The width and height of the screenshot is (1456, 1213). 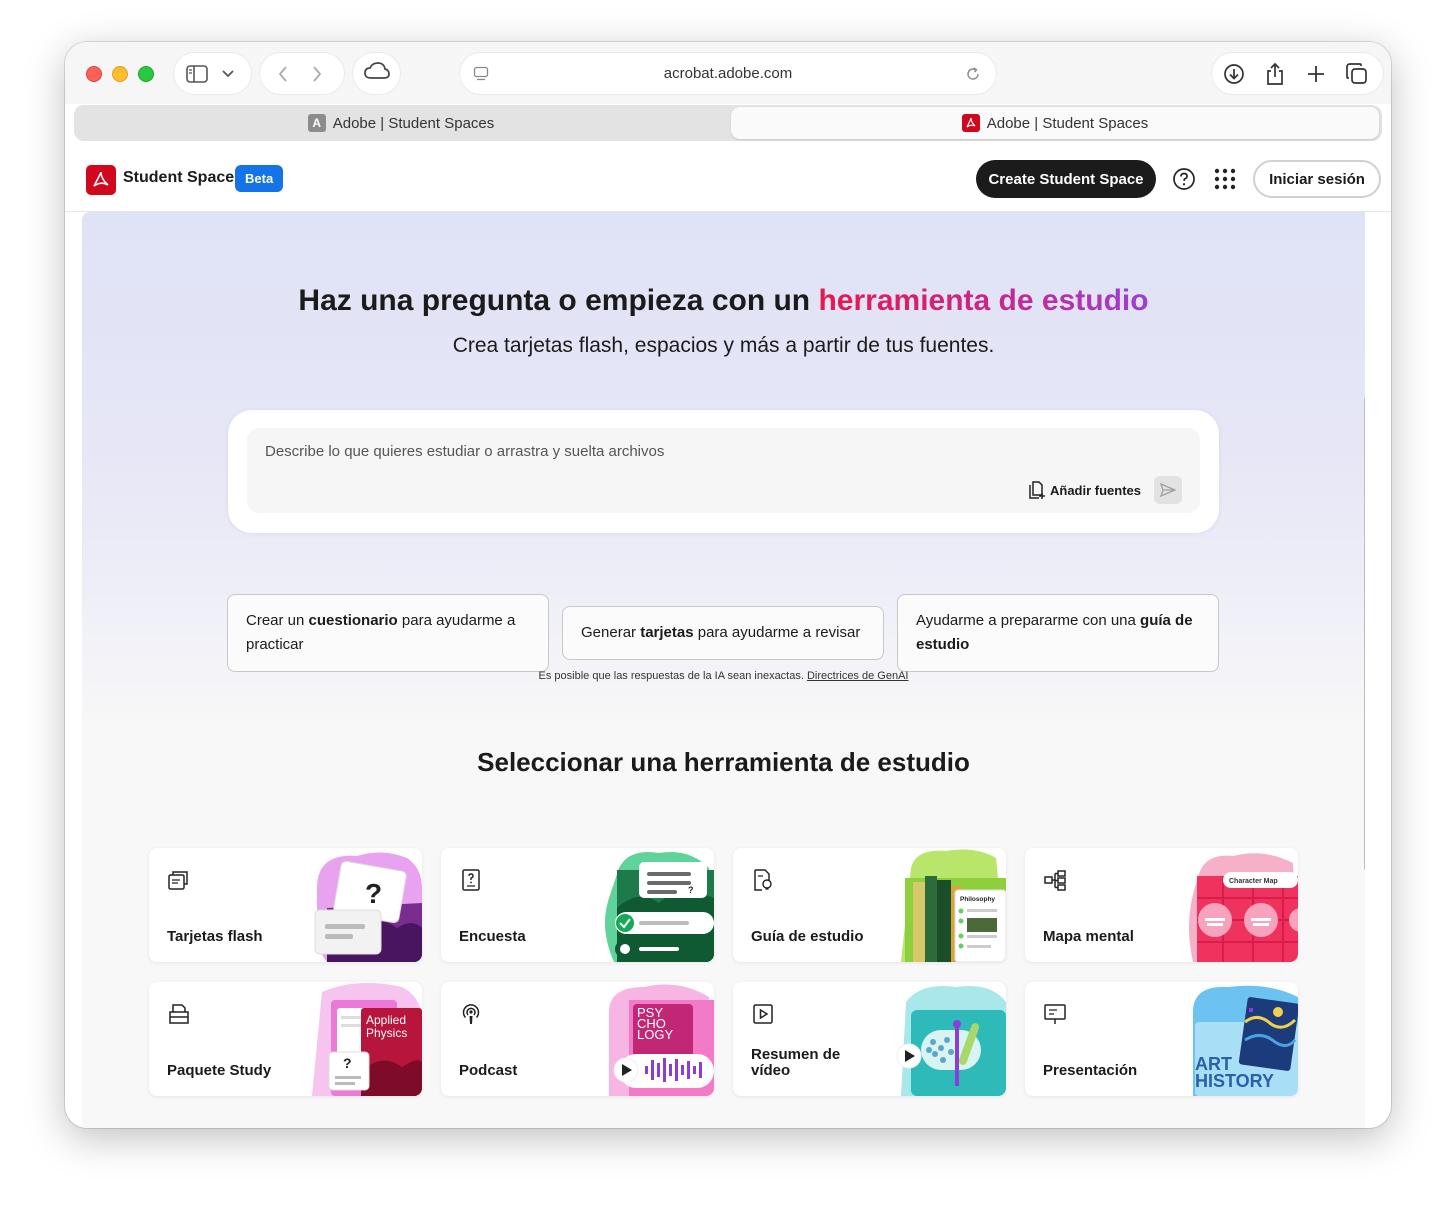 I want to click on create-student-space-button: Create Student Space, so click(x=1066, y=179).